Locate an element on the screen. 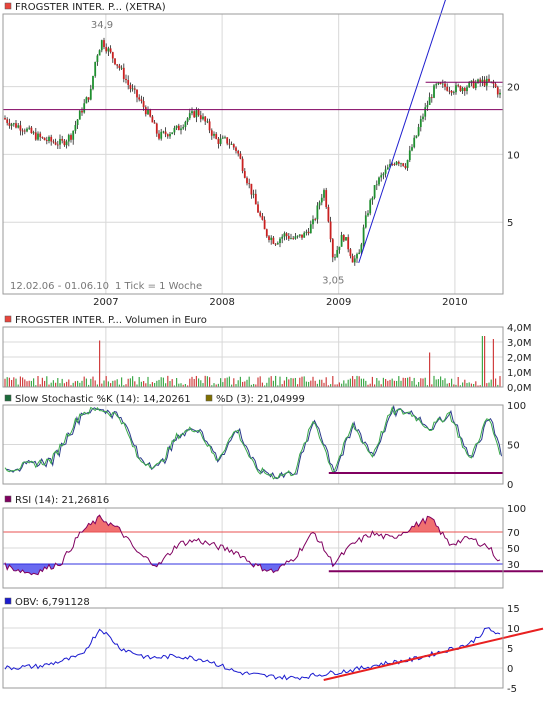 This screenshot has height=701, width=545. stoch-k-title: Slow Stochastic %K (14): 14,20261 is located at coordinates (103, 399).